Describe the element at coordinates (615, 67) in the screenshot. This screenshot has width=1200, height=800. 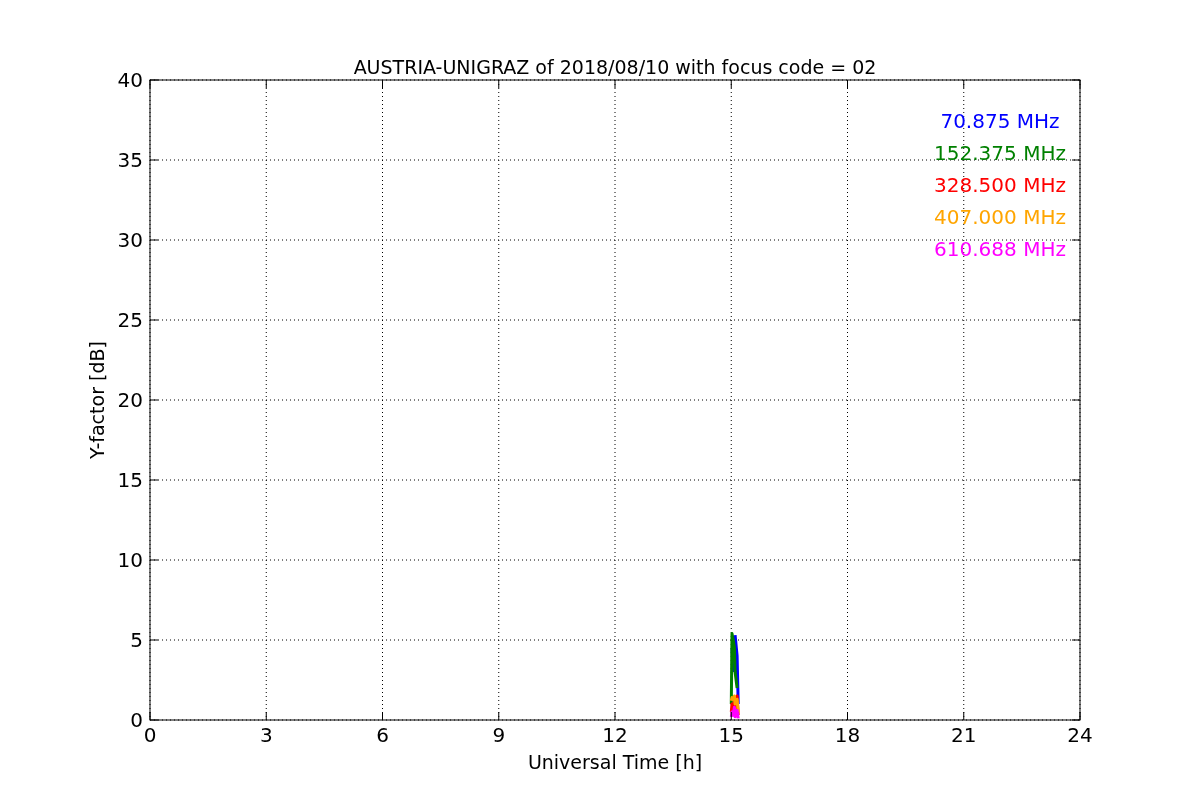
I see `chart-title: AUSTRIA-UNIGRAZ of 2018/08/10 with focus code = 02` at that location.